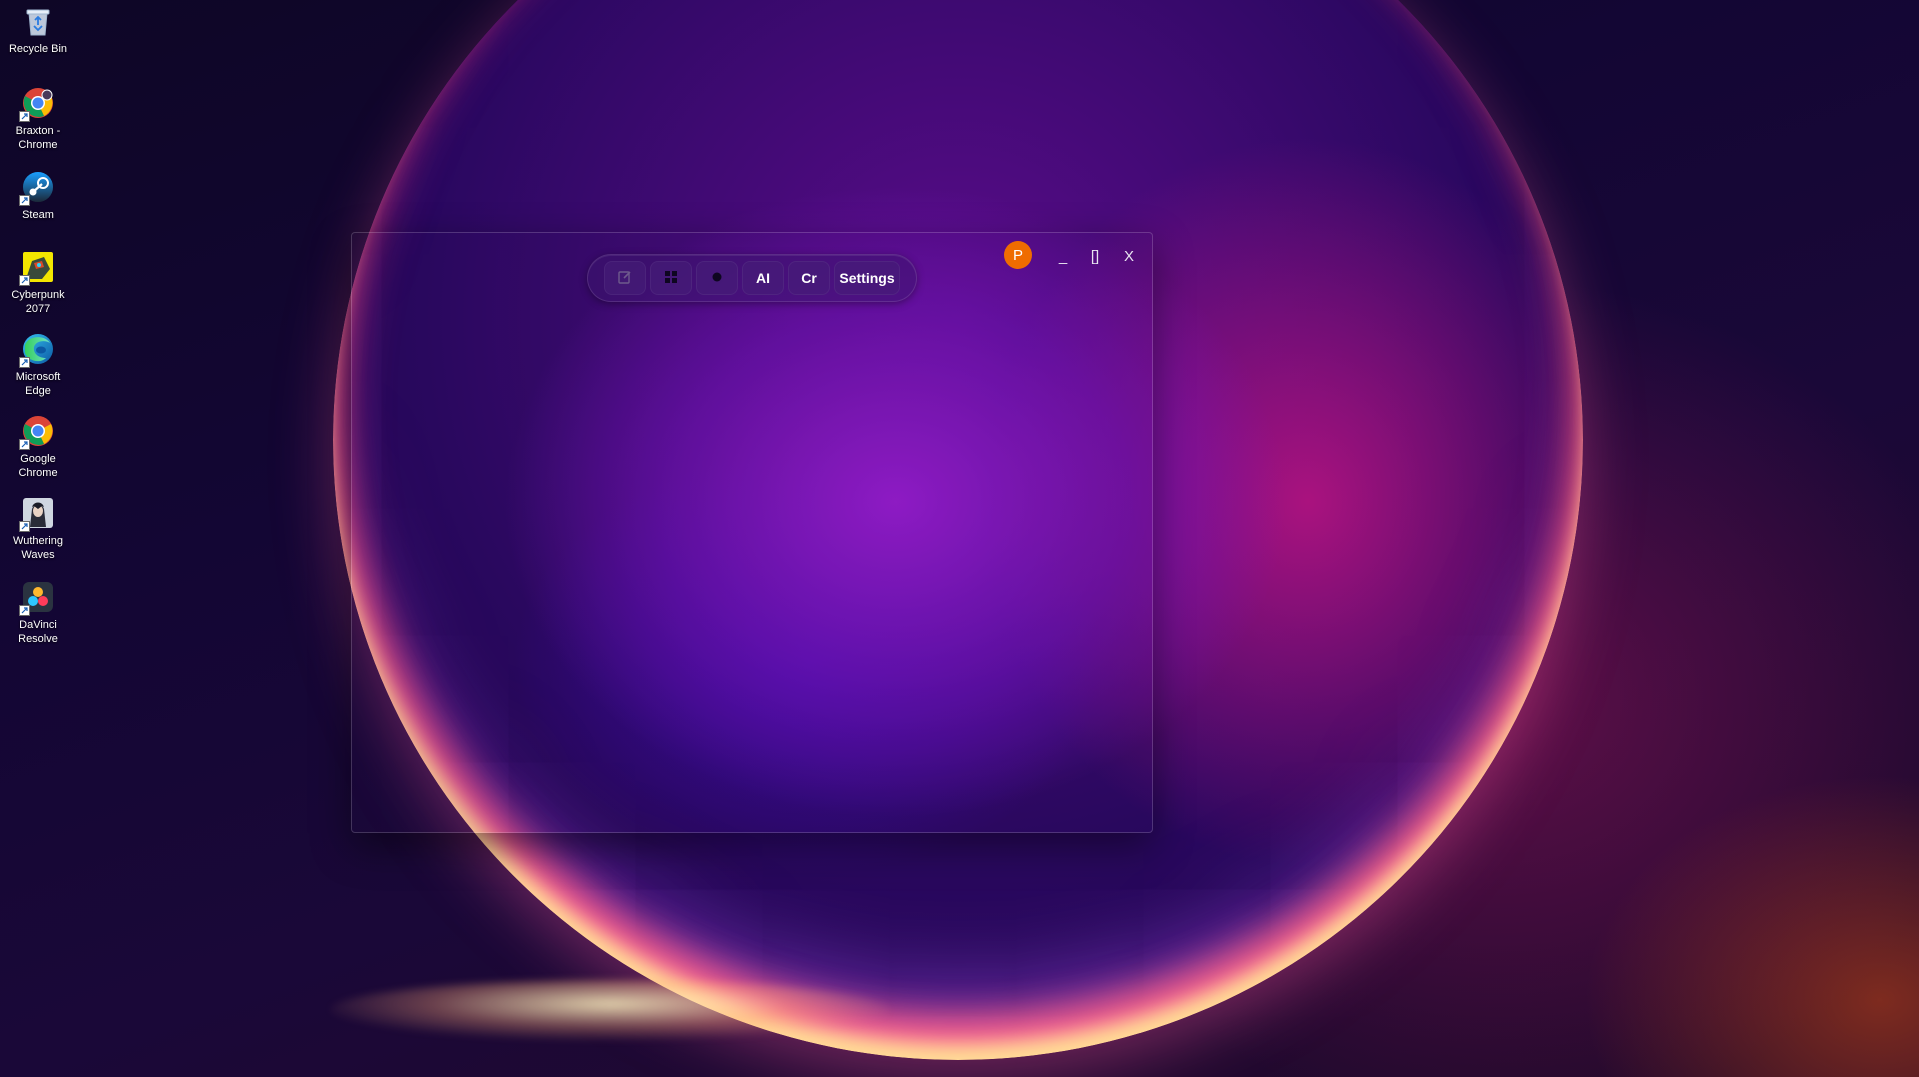  Describe the element at coordinates (37, 188) in the screenshot. I see `steam-icon` at that location.